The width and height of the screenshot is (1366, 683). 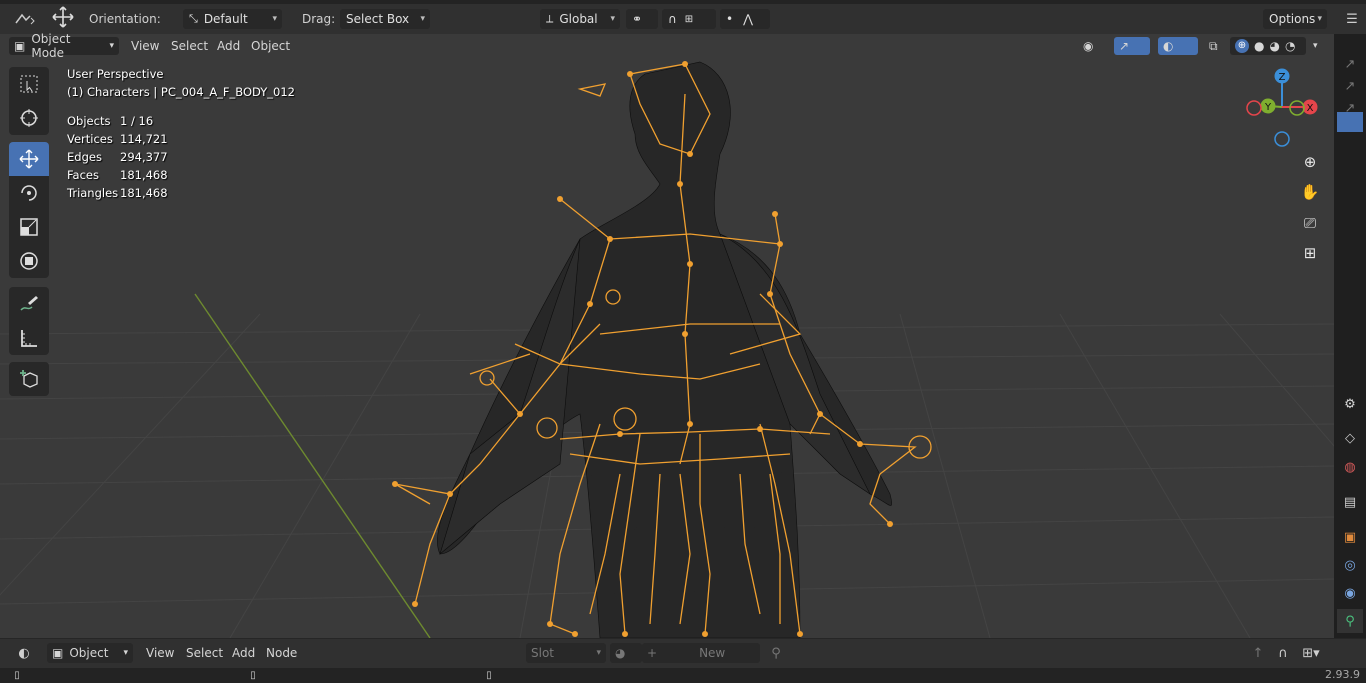 What do you see at coordinates (1350, 502) in the screenshot?
I see `collection-properties-icon: ▤` at bounding box center [1350, 502].